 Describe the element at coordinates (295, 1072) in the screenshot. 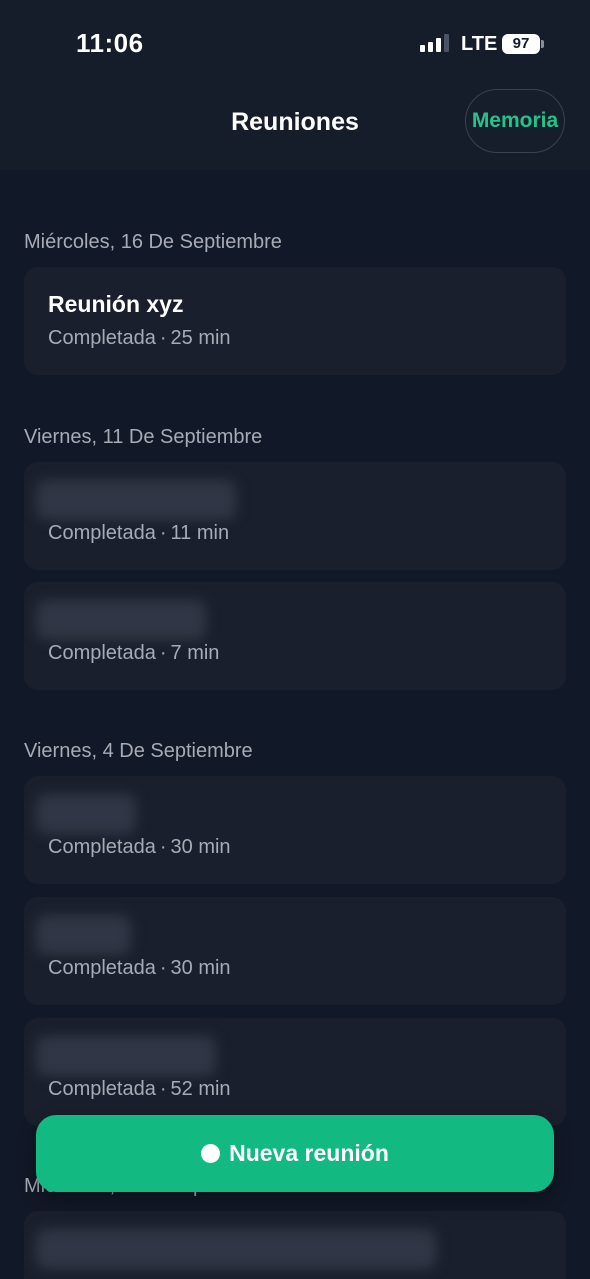

I see `meeting-card: Completada · 52 min` at that location.